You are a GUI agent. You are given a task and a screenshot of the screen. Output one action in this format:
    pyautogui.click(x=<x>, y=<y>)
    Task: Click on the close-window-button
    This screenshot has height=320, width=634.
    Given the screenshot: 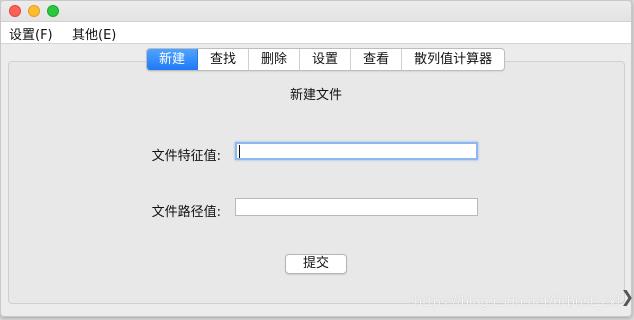 What is the action you would take?
    pyautogui.click(x=15, y=11)
    